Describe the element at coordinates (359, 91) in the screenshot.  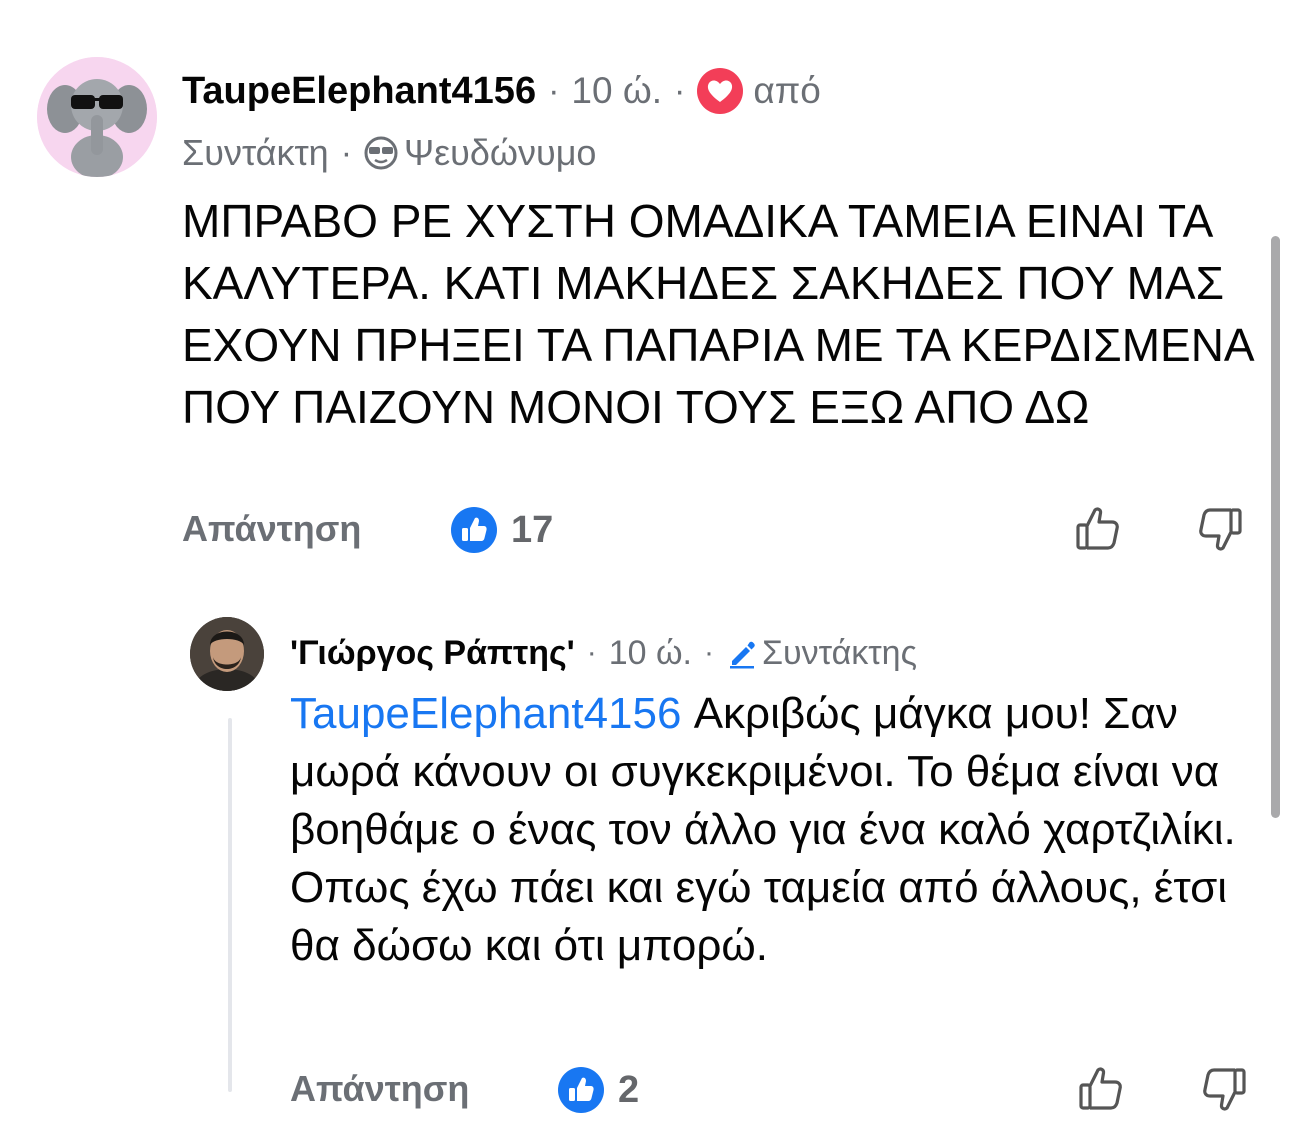
I see `author-name: TaupeElephant4156` at that location.